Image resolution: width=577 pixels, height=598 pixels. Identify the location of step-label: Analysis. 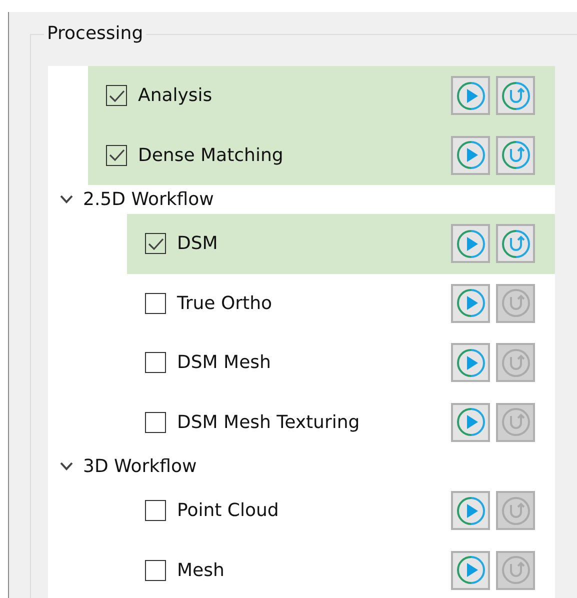
(176, 95).